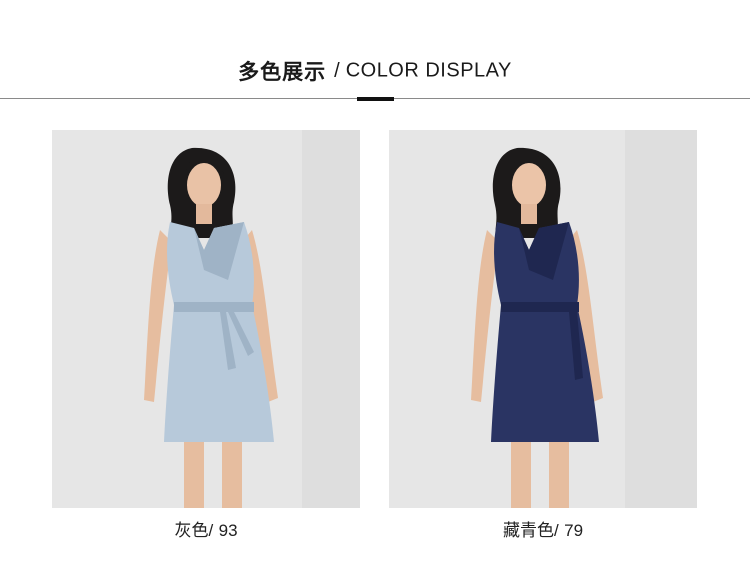 This screenshot has width=750, height=565. What do you see at coordinates (428, 70) in the screenshot?
I see `section-title-en: COLOR DISPLAY` at bounding box center [428, 70].